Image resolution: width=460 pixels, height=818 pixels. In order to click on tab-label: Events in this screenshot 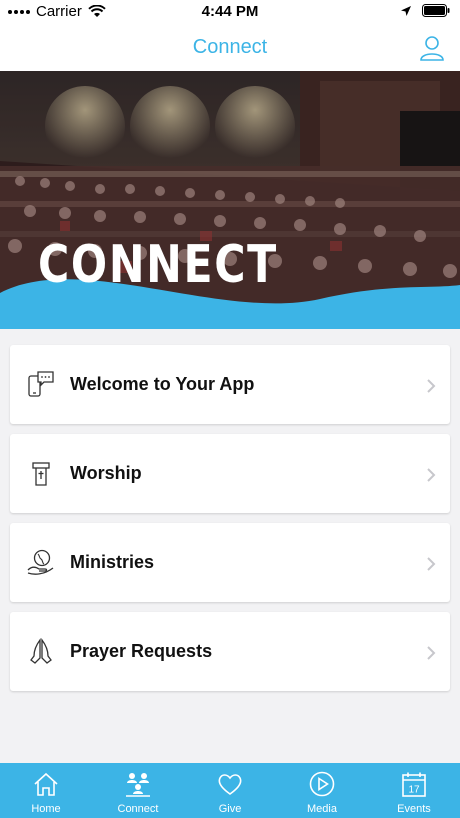, I will do `click(414, 809)`.